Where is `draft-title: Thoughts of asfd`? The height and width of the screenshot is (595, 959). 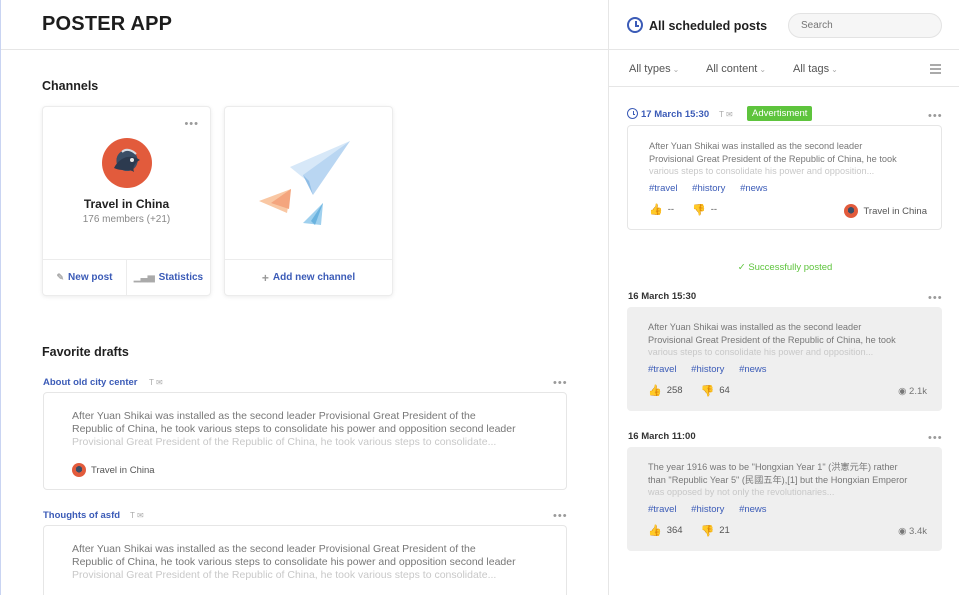
draft-title: Thoughts of asfd is located at coordinates (81, 515).